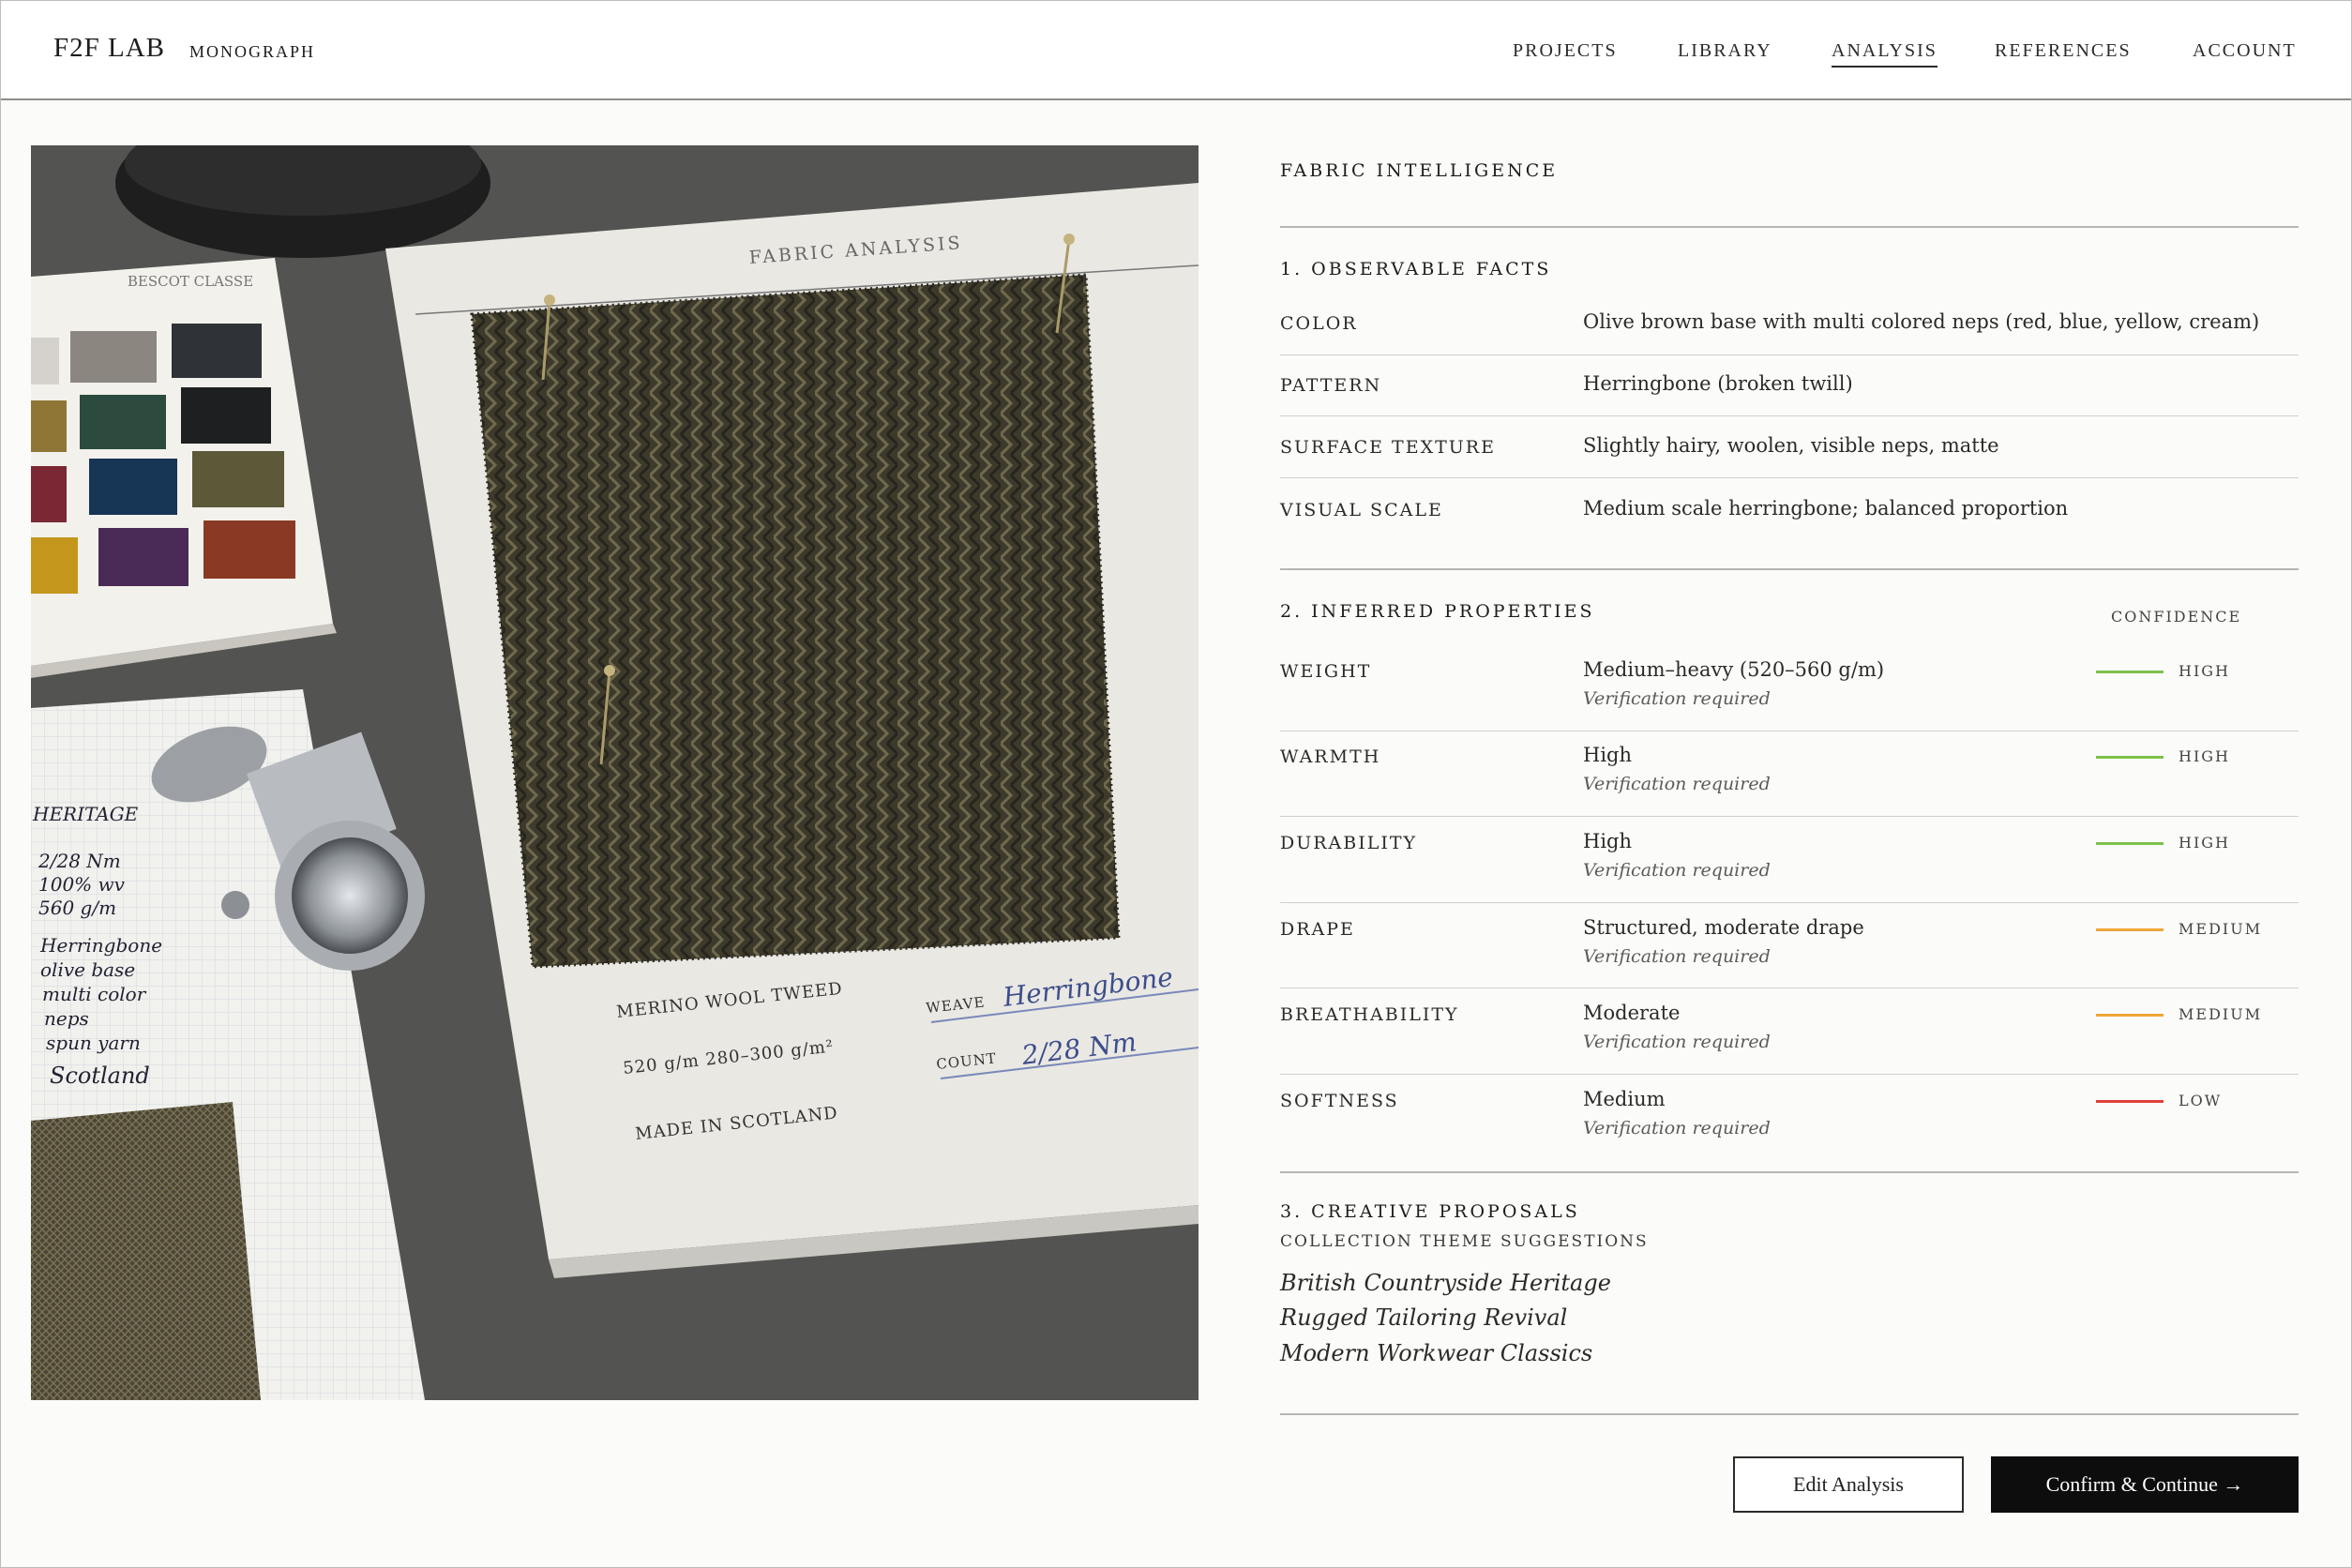  Describe the element at coordinates (1607, 841) in the screenshot. I see `property-value-durability: High` at that location.